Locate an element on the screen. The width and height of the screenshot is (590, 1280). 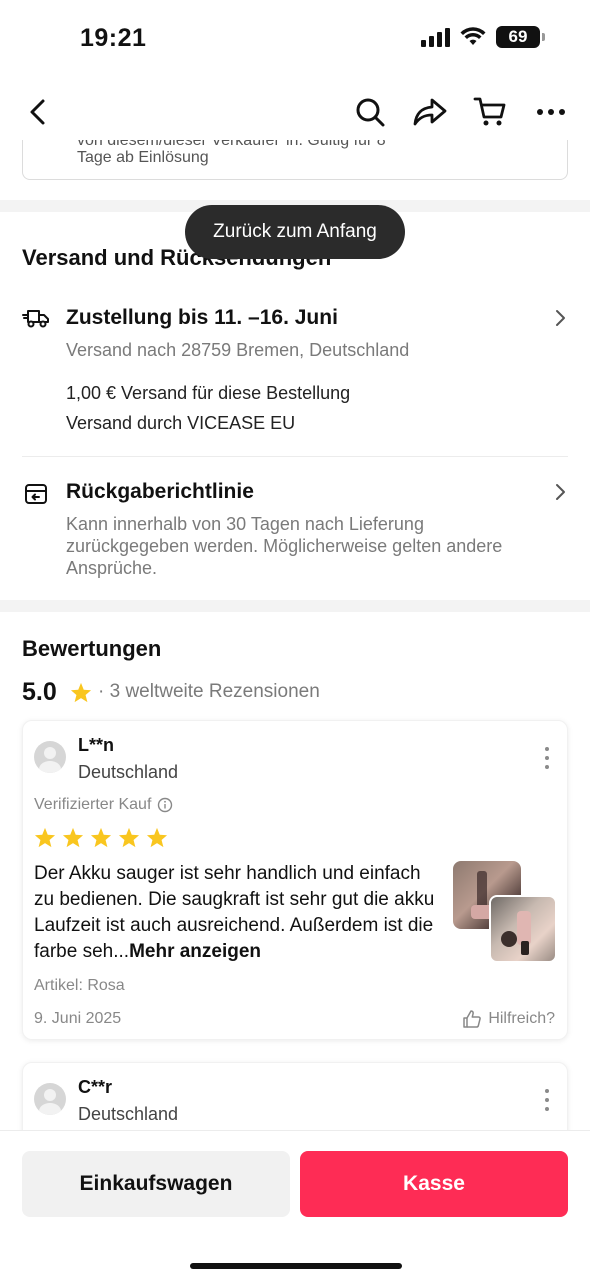
verified-purchase: Verifizierter Kauf is located at coordinates (103, 805).